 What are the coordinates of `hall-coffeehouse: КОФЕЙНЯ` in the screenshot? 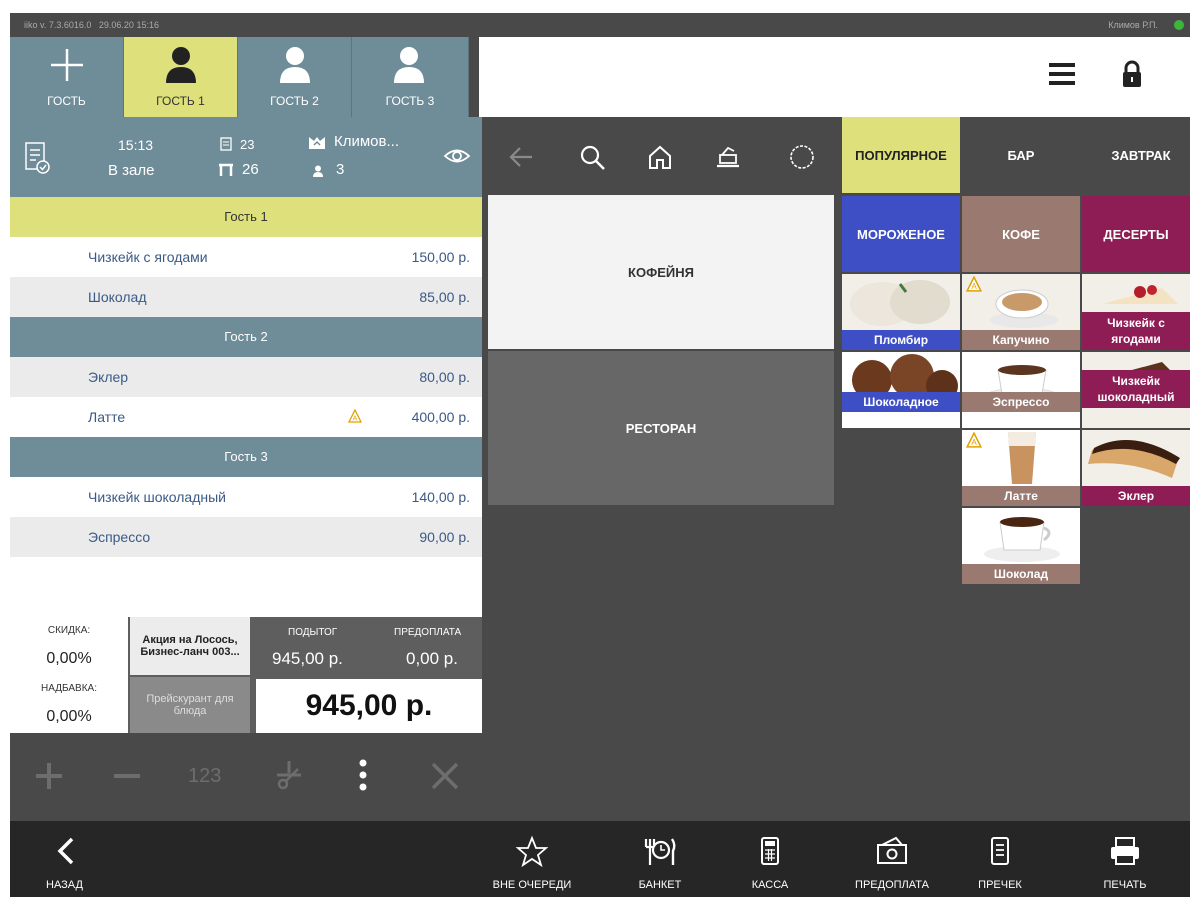 It's located at (661, 272).